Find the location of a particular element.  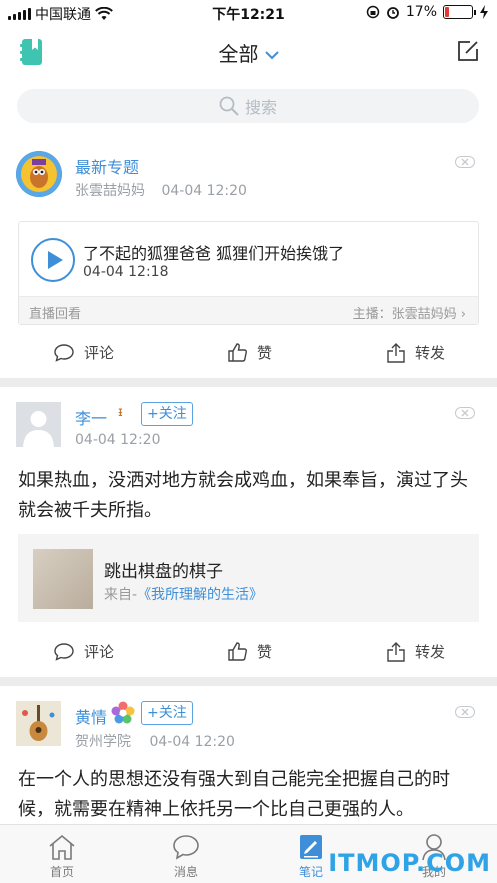

play-icon is located at coordinates (55, 260).